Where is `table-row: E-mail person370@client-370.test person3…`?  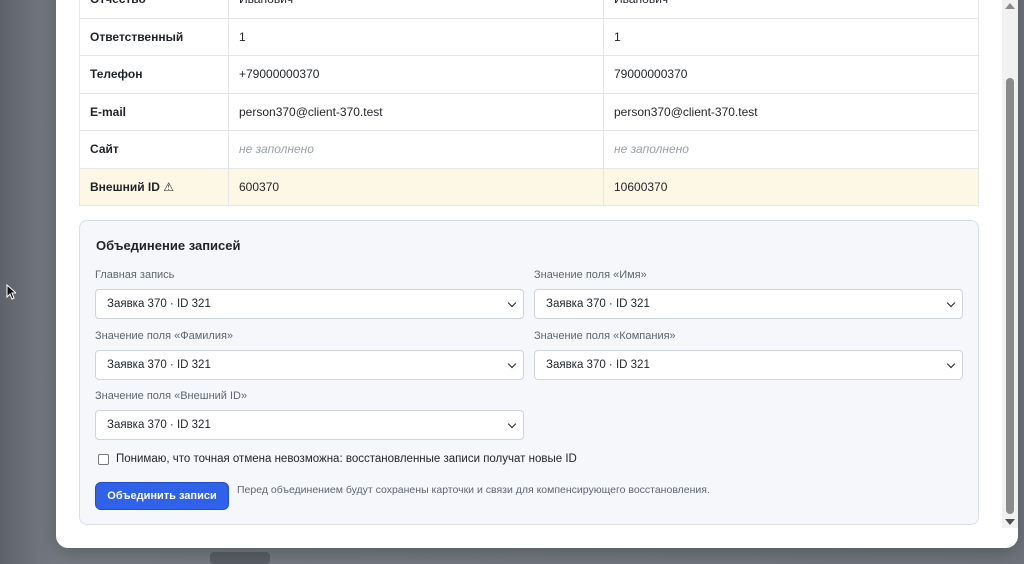 table-row: E-mail person370@client-370.test person3… is located at coordinates (529, 111).